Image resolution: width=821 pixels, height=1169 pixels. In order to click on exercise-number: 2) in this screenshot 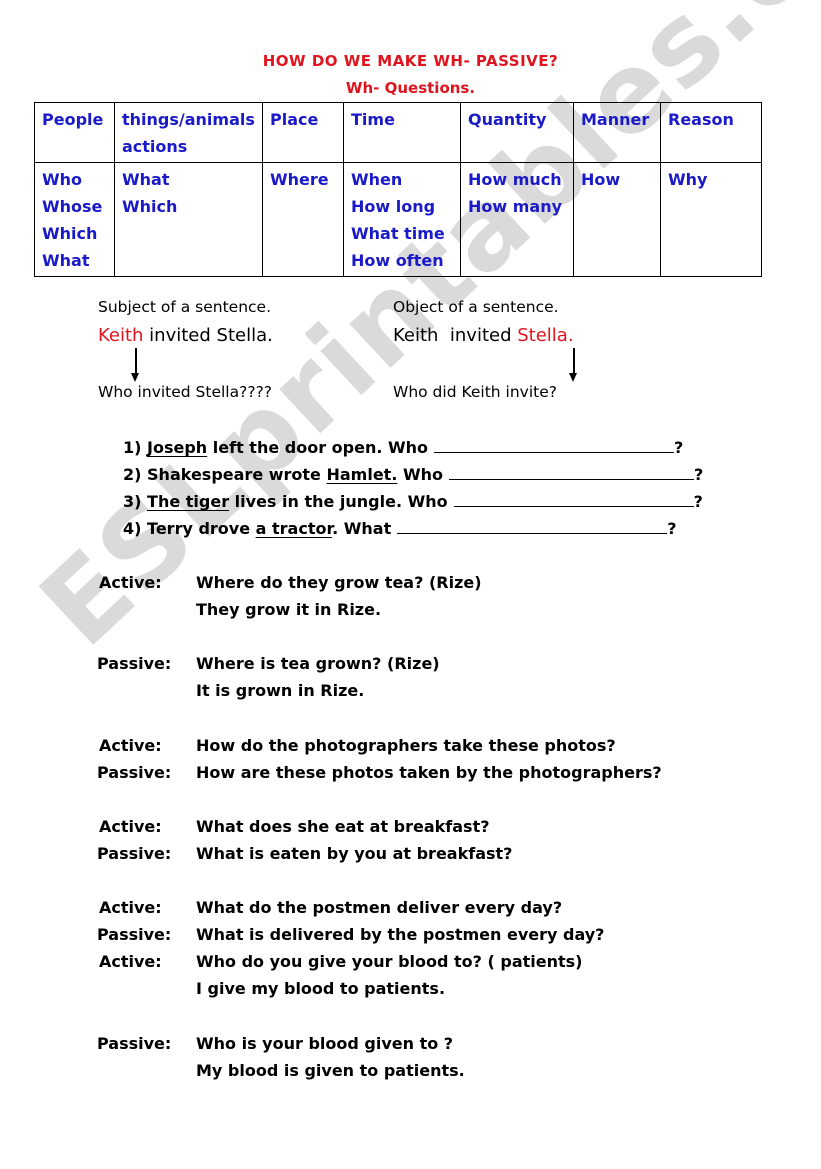, I will do `click(132, 474)`.